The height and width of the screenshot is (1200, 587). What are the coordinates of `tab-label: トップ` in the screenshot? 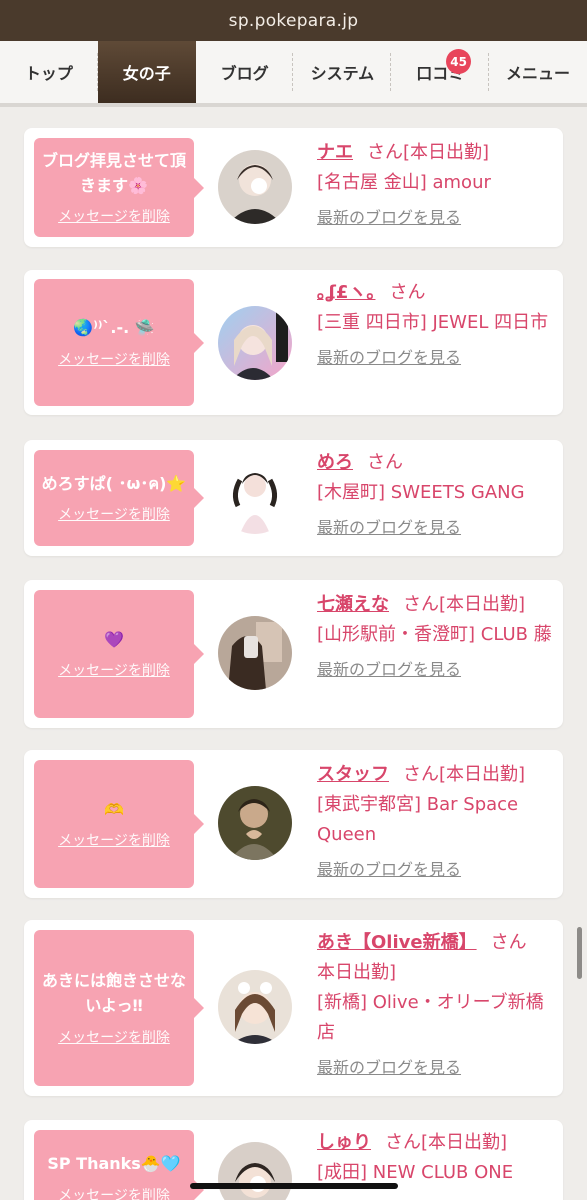 It's located at (48, 73).